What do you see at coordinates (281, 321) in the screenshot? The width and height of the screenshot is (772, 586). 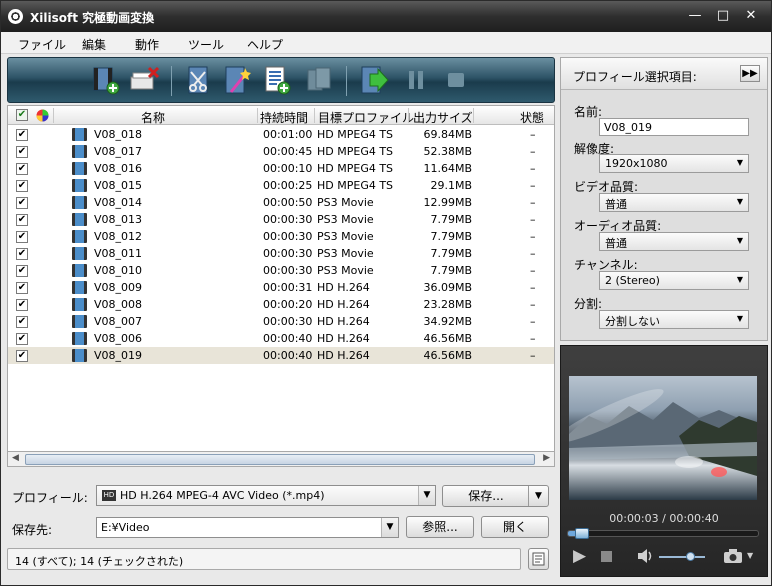 I see `table-row: ✔ V08_007 00:00:30 HD H.264 34.92MB –` at bounding box center [281, 321].